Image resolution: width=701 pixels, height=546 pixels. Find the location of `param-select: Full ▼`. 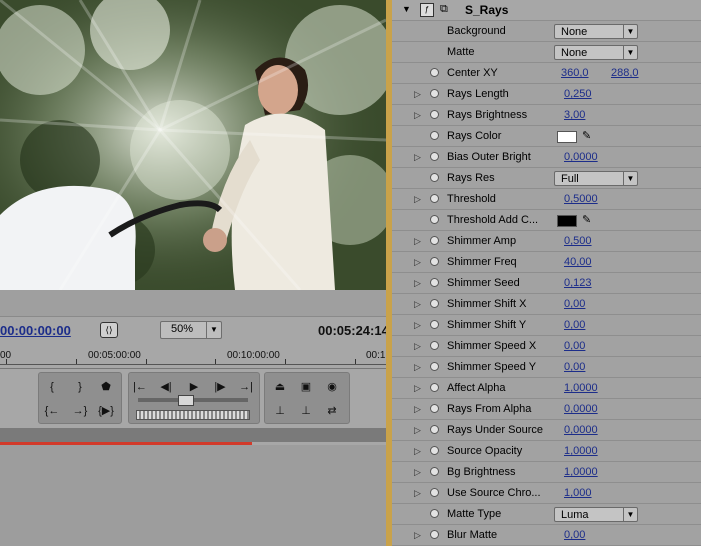

param-select: Full ▼ is located at coordinates (596, 178).